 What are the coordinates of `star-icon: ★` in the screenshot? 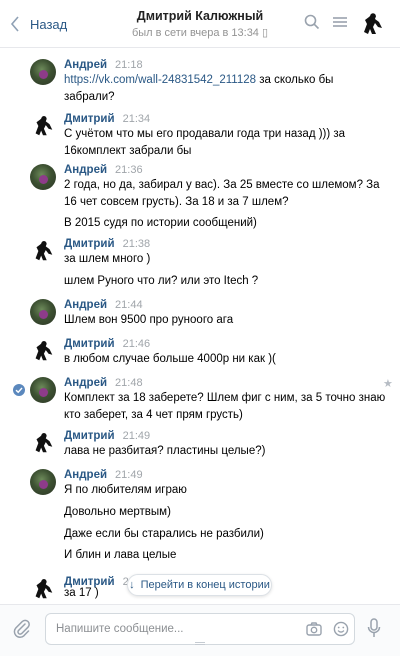 It's located at (388, 383).